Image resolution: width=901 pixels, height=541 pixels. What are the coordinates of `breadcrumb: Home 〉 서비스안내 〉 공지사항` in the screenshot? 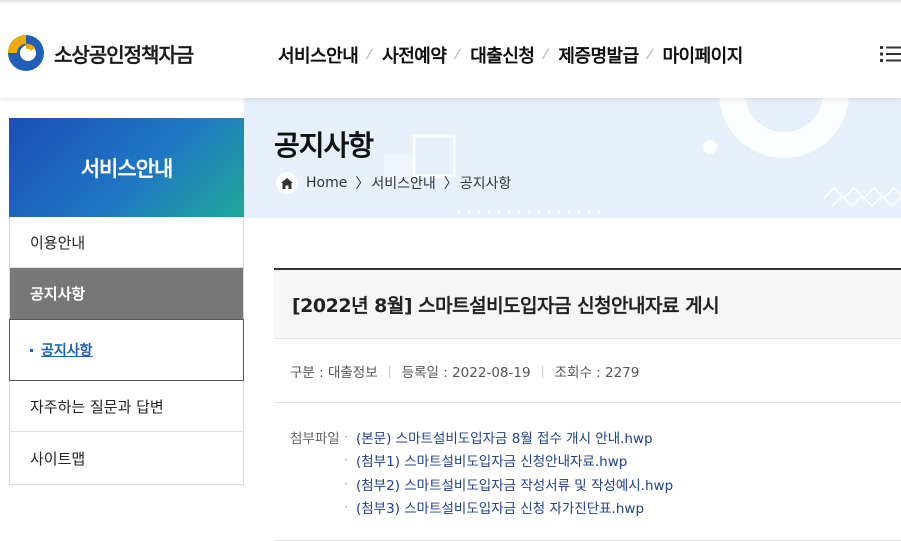 It's located at (393, 183).